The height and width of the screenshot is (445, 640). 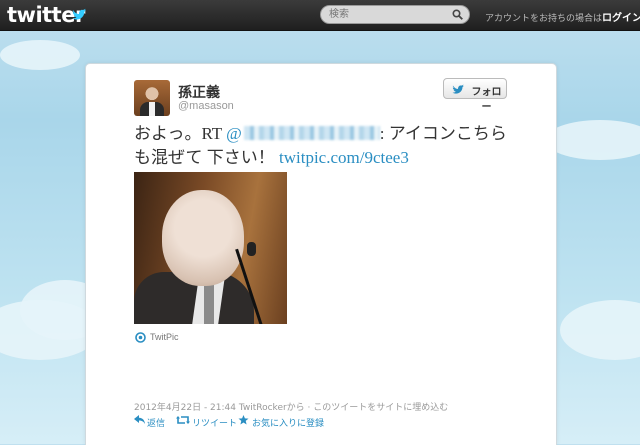 I want to click on star-icon, so click(x=243, y=420).